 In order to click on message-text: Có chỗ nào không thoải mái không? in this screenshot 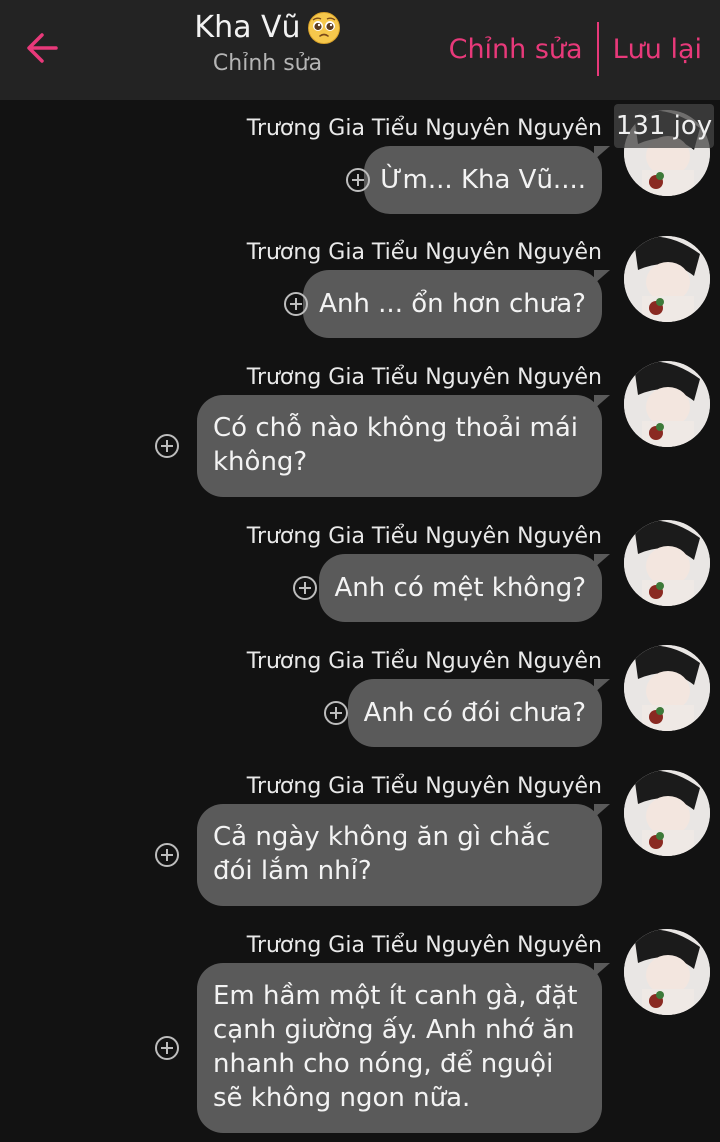, I will do `click(396, 445)`.